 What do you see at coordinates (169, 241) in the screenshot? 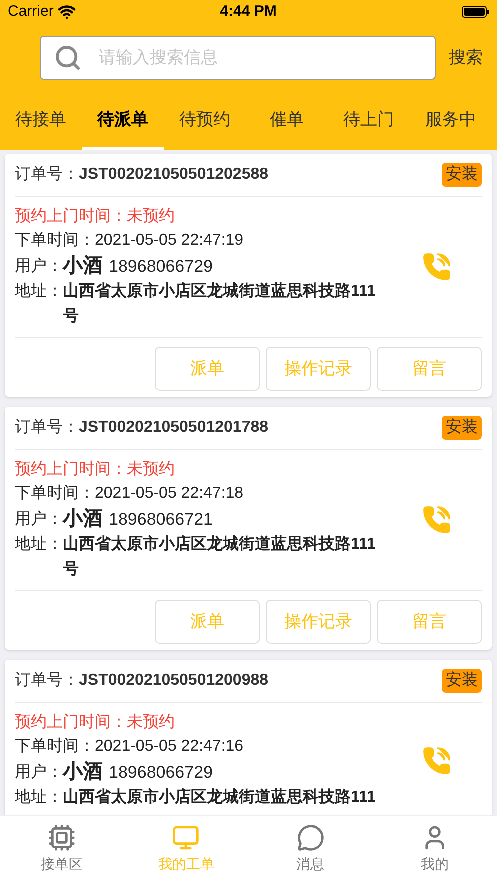
I see `order-time: 2021-05-05 22:47:19` at bounding box center [169, 241].